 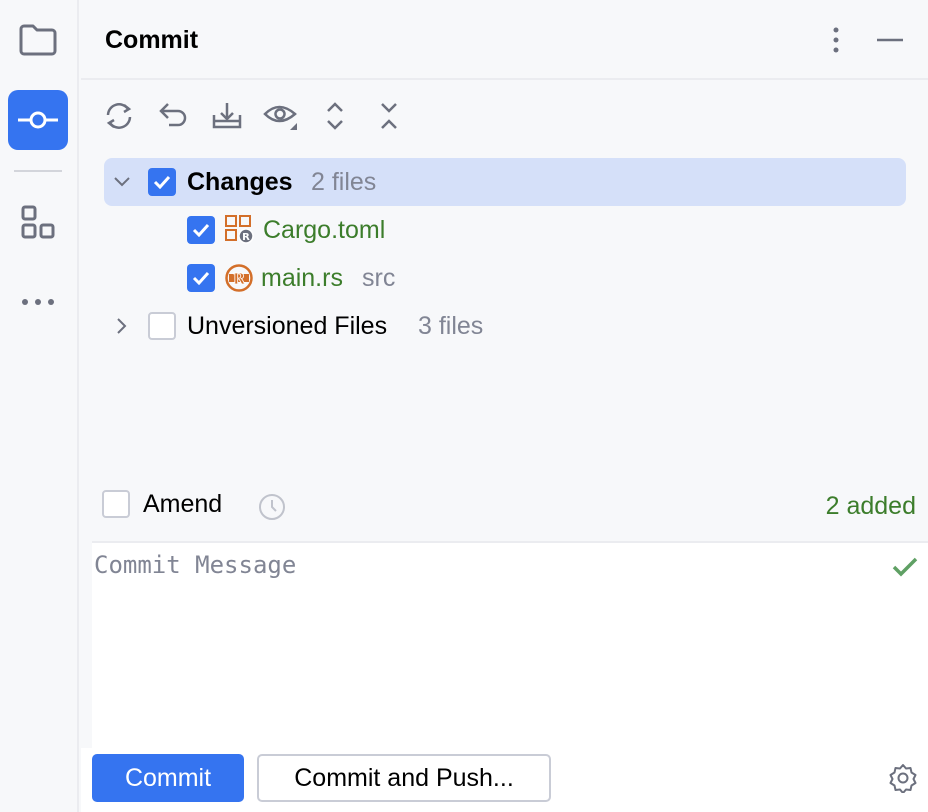 I want to click on file-row: R main.rs src, so click(x=505, y=278).